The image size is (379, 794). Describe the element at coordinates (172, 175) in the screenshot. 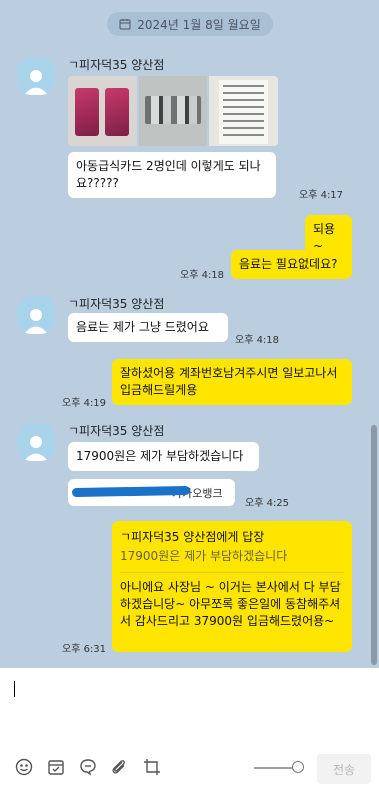

I see `message-bubble: 아동급식카드 2명인데 이렇게도 되나요?????` at that location.